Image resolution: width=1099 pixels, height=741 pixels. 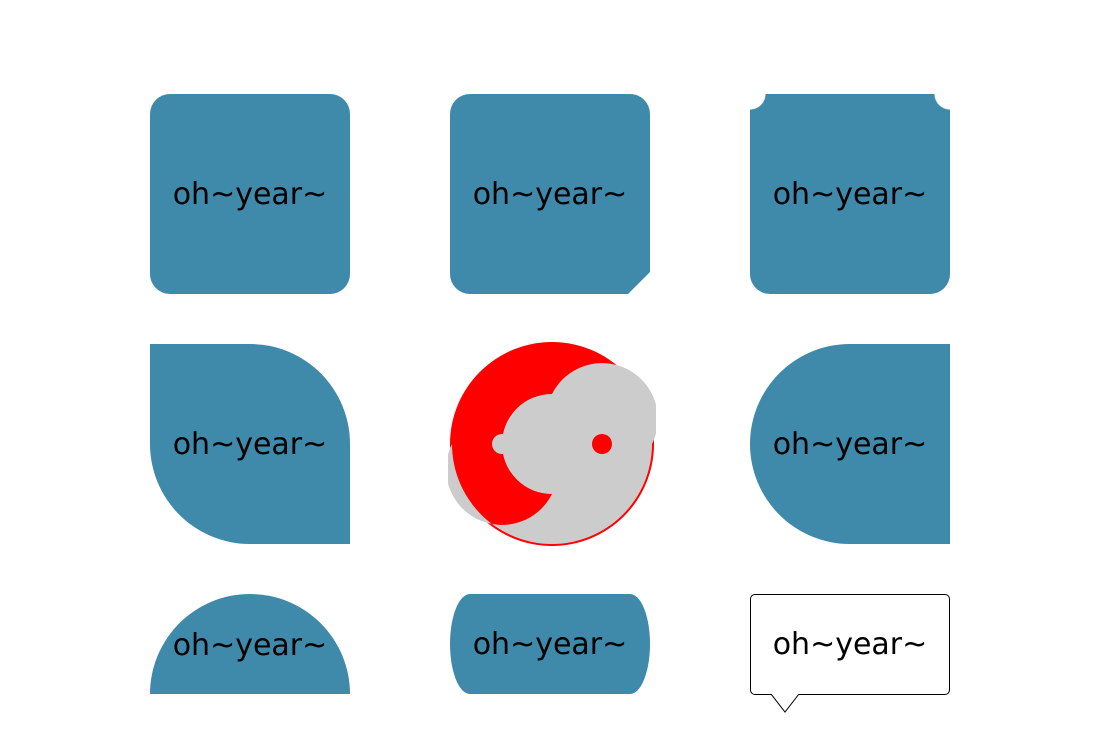 I want to click on capsule-shape: oh~year~, so click(x=550, y=644).